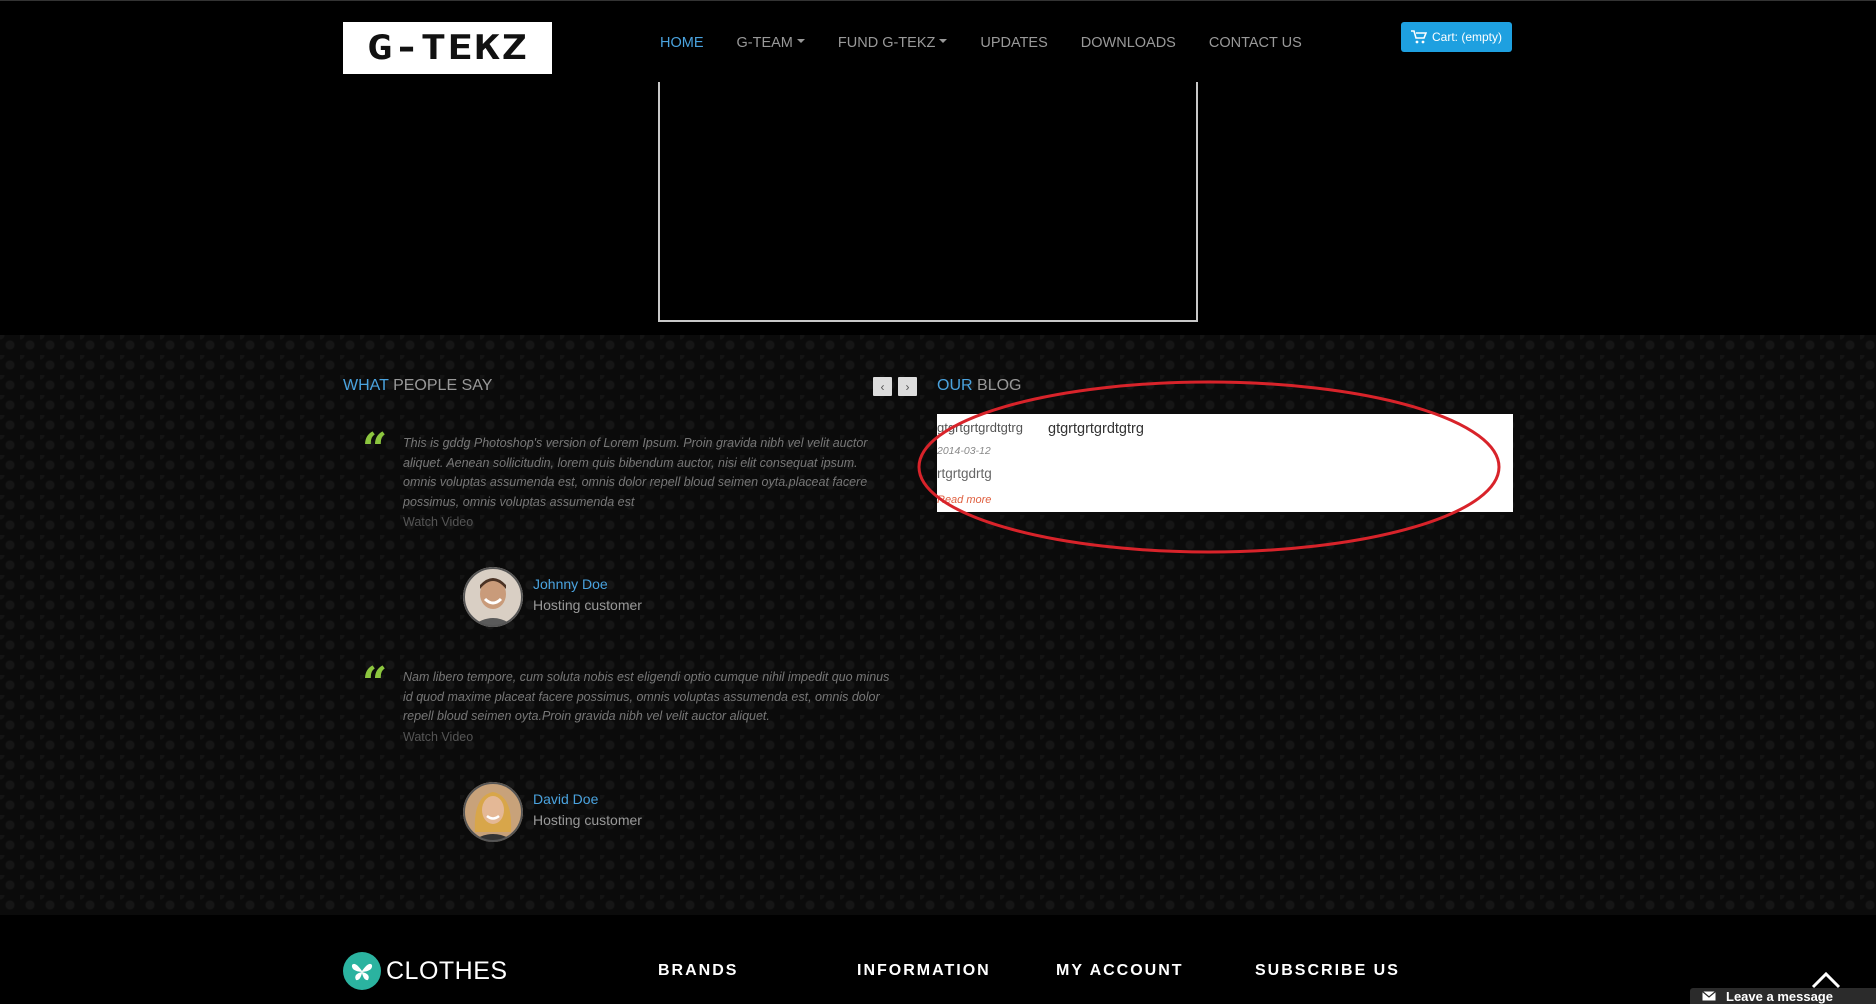 The width and height of the screenshot is (1876, 1004). Describe the element at coordinates (698, 970) in the screenshot. I see `footer-heading-brands: BRANDS` at that location.